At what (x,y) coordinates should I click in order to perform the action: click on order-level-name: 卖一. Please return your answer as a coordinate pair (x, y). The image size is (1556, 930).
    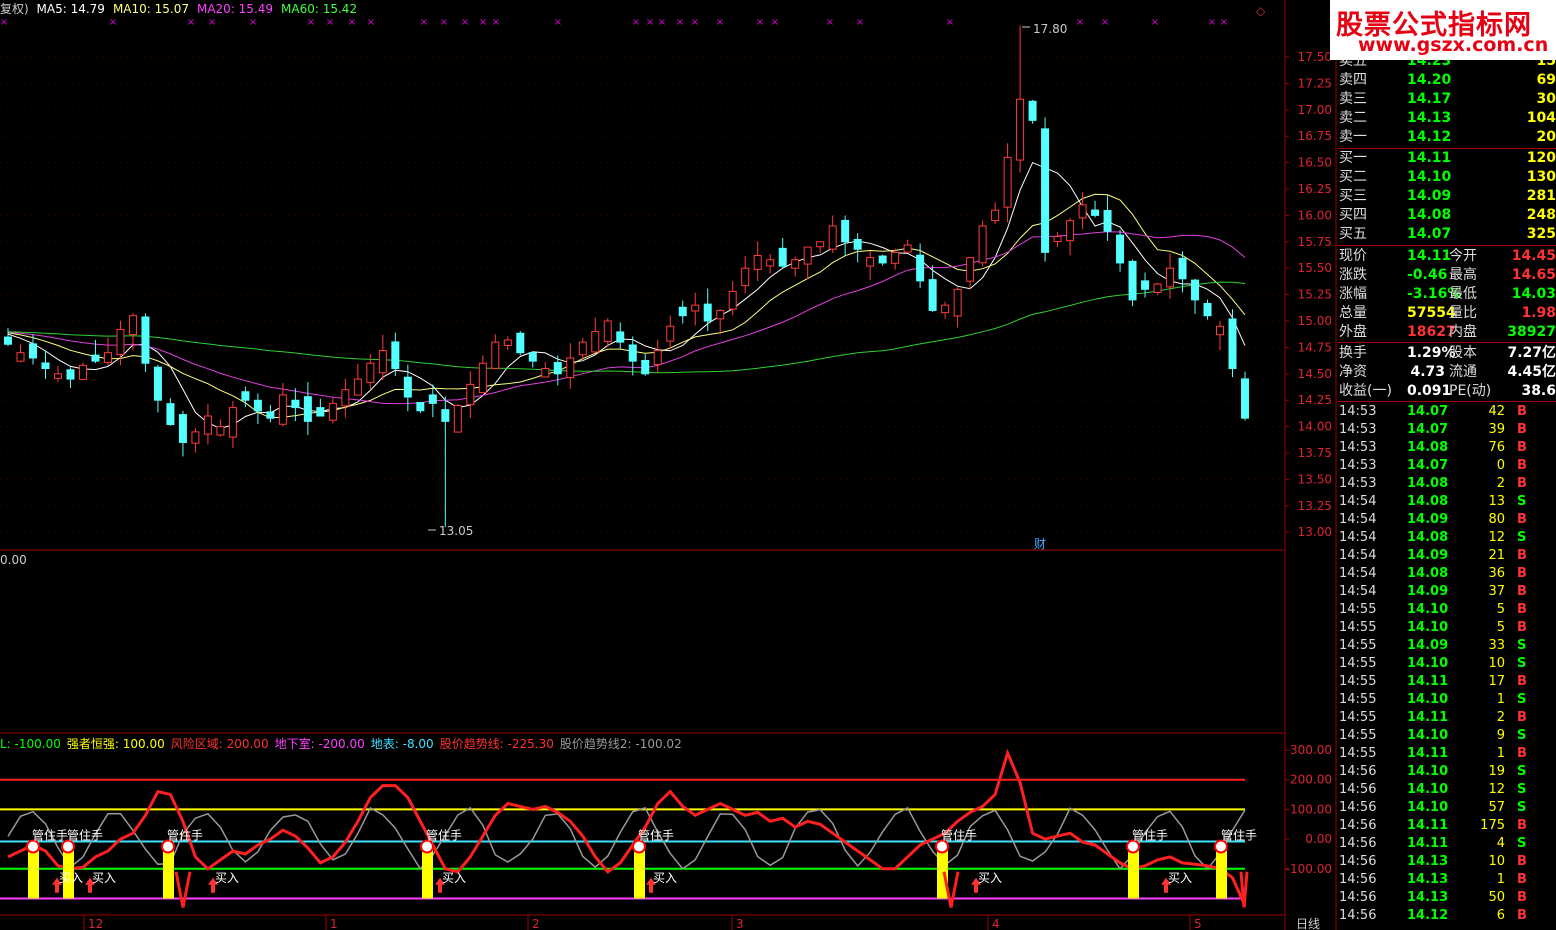
    Looking at the image, I should click on (1353, 137).